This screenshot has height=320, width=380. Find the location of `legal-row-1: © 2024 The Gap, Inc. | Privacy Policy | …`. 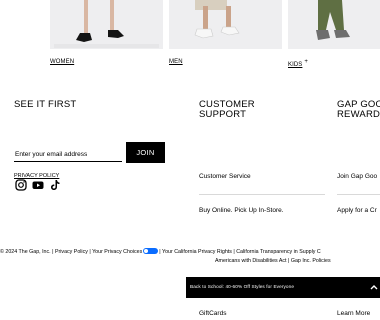

legal-row-1: © 2024 The Gap, Inc. | Privacy Policy | … is located at coordinates (160, 252).